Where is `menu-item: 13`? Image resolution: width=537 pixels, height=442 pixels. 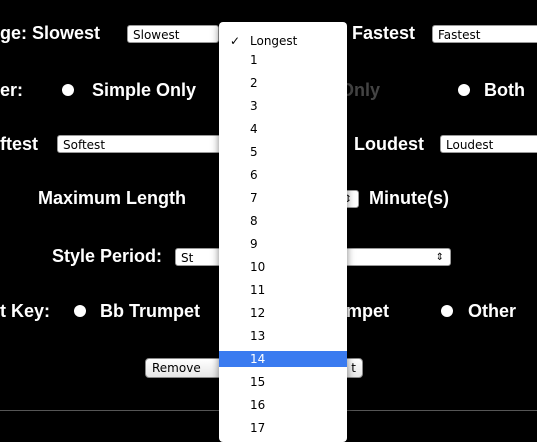 menu-item: 13 is located at coordinates (283, 336).